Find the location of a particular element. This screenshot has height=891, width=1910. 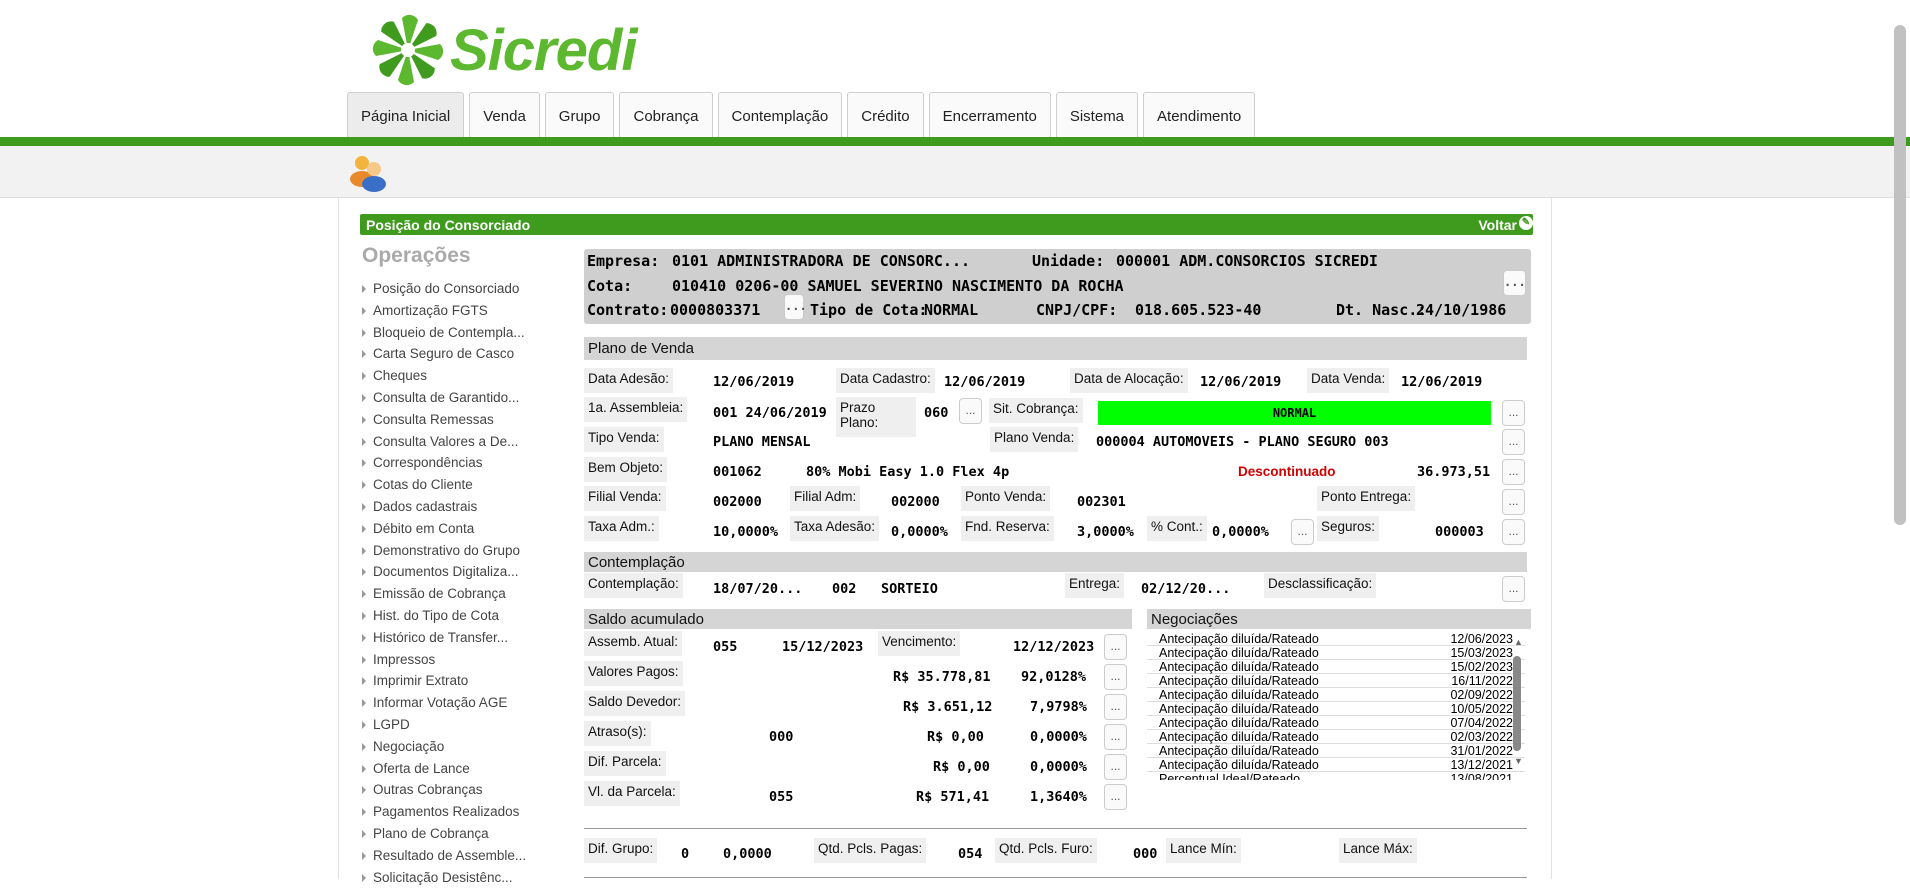

op-item: Emissão de Cobrança is located at coordinates (444, 597).